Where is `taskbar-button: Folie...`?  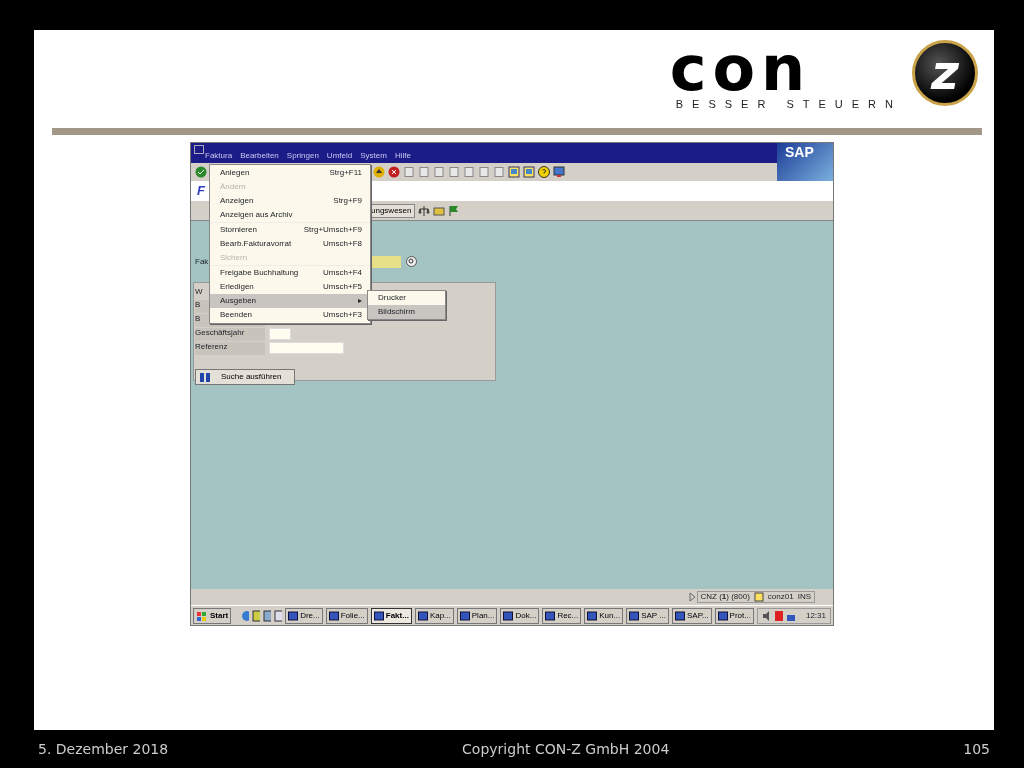
taskbar-button: Folie... is located at coordinates (346, 615).